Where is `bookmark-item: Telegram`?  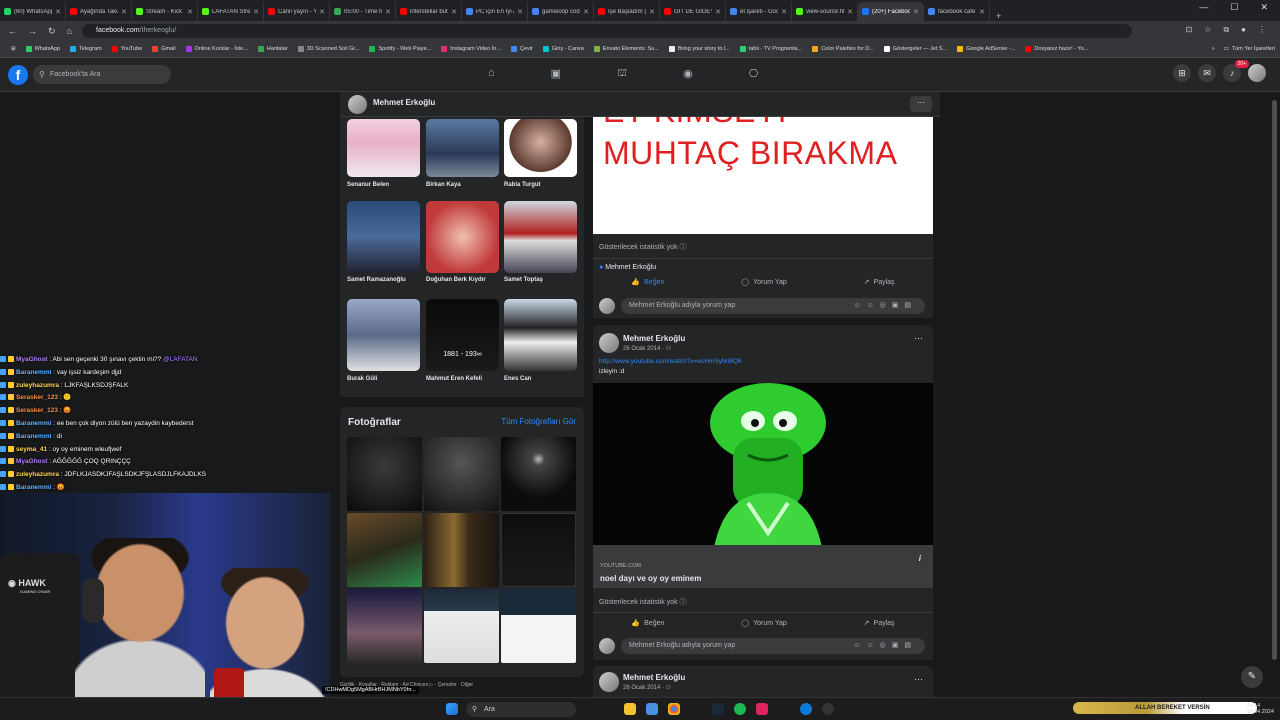
bookmark-item: Telegram is located at coordinates (86, 49).